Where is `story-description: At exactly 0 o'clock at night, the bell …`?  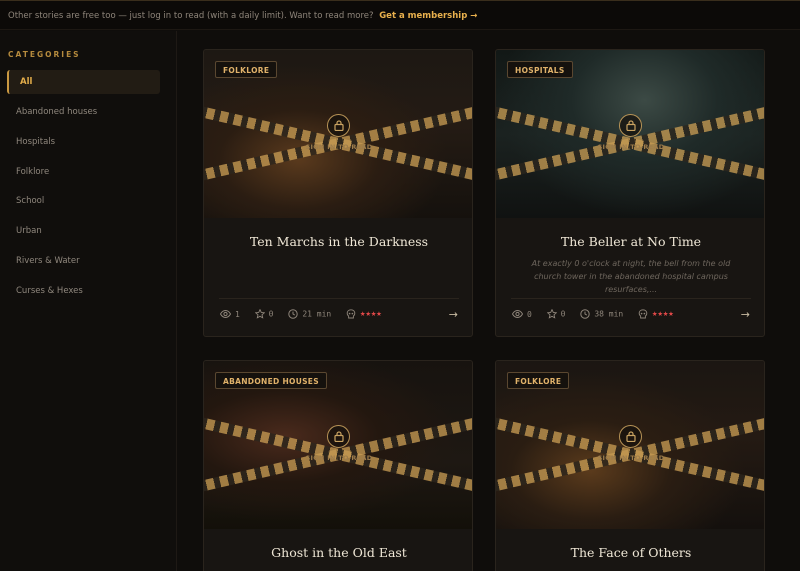 story-description: At exactly 0 o'clock at night, the bell … is located at coordinates (631, 276).